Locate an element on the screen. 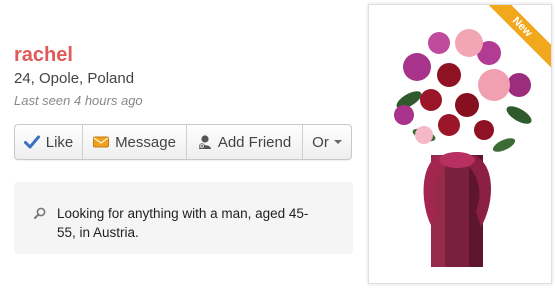 The height and width of the screenshot is (288, 555). chevron-down-icon is located at coordinates (337, 142).